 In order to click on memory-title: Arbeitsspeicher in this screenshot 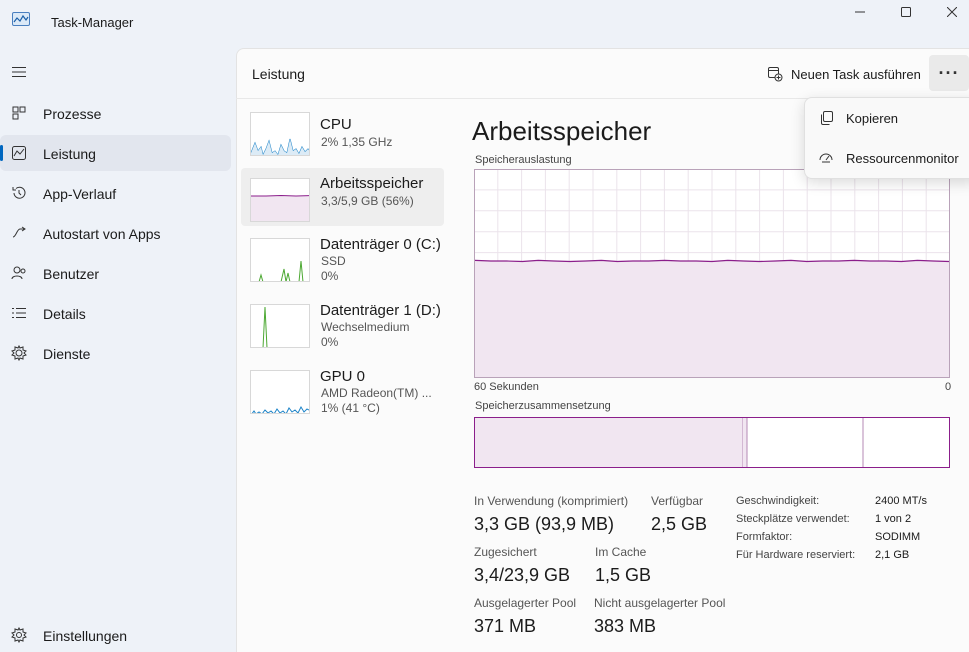, I will do `click(562, 131)`.